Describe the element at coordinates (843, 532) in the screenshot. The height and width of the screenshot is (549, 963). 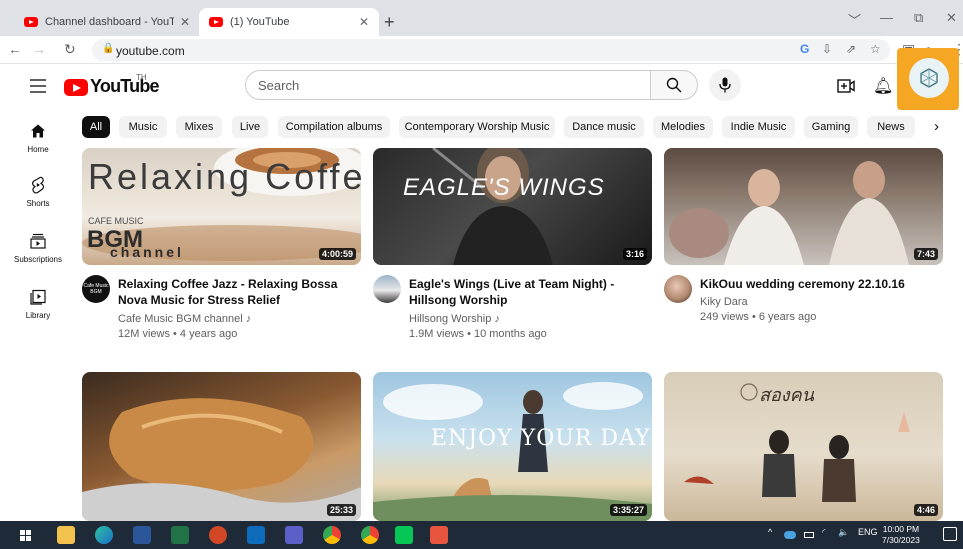
I see `volume-icon: 🔈` at that location.